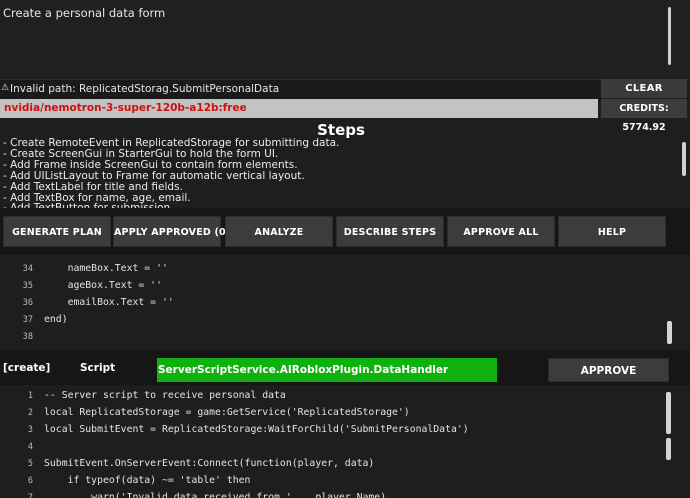  What do you see at coordinates (390, 231) in the screenshot?
I see `describe-steps-button: DESCRIBE STEPS` at bounding box center [390, 231].